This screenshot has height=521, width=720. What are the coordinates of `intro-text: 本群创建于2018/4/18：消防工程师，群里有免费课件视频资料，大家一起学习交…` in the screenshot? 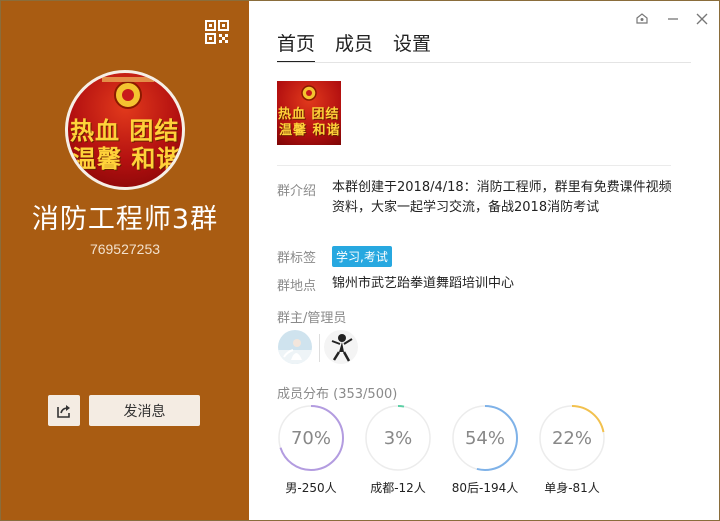 It's located at (502, 197).